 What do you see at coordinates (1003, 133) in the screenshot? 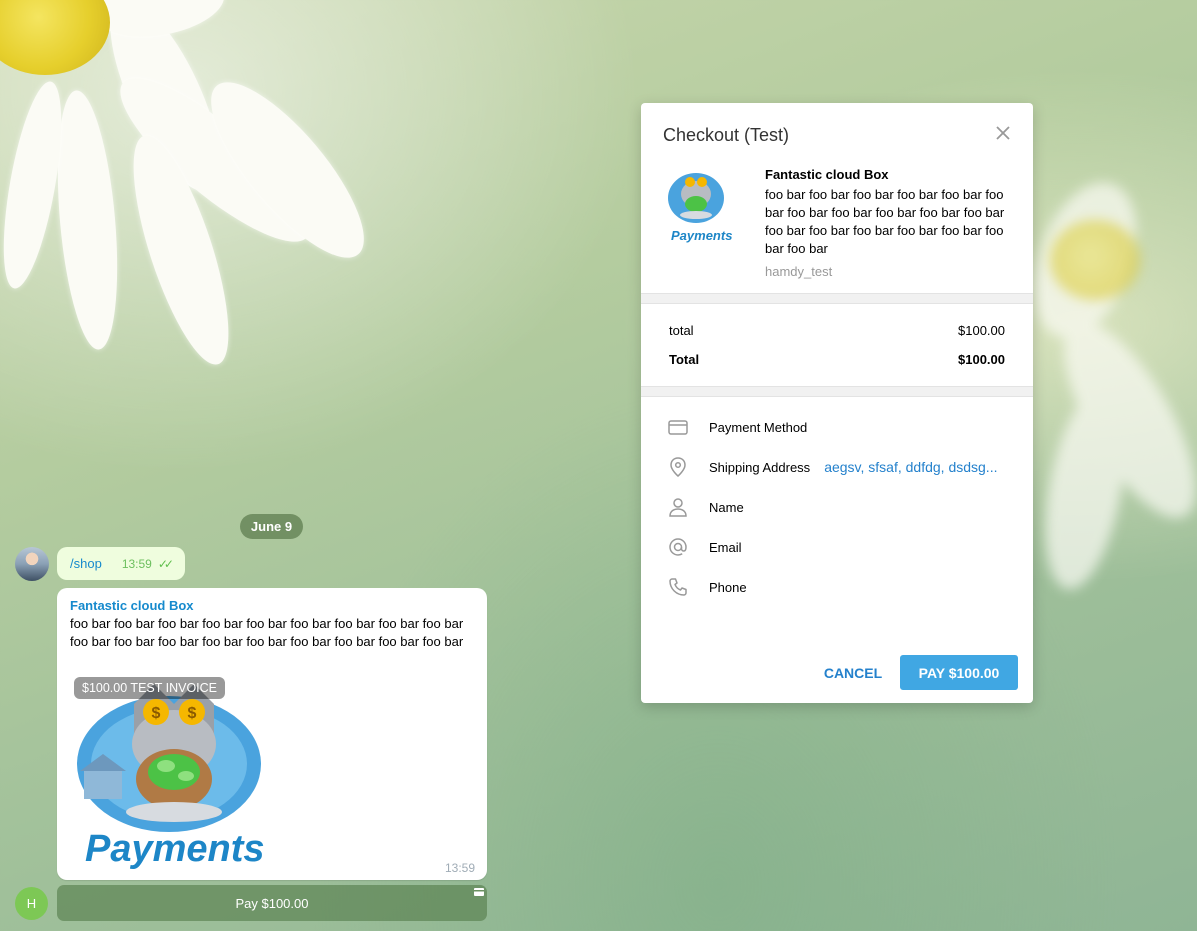
I see `close-icon` at bounding box center [1003, 133].